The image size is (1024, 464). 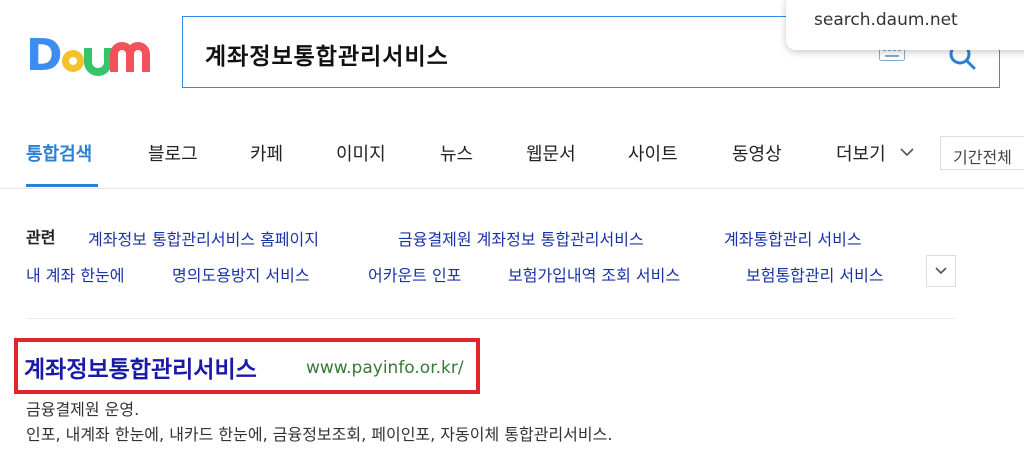 I want to click on result-title-link: 계좌정보통합관리서비스, so click(x=140, y=367).